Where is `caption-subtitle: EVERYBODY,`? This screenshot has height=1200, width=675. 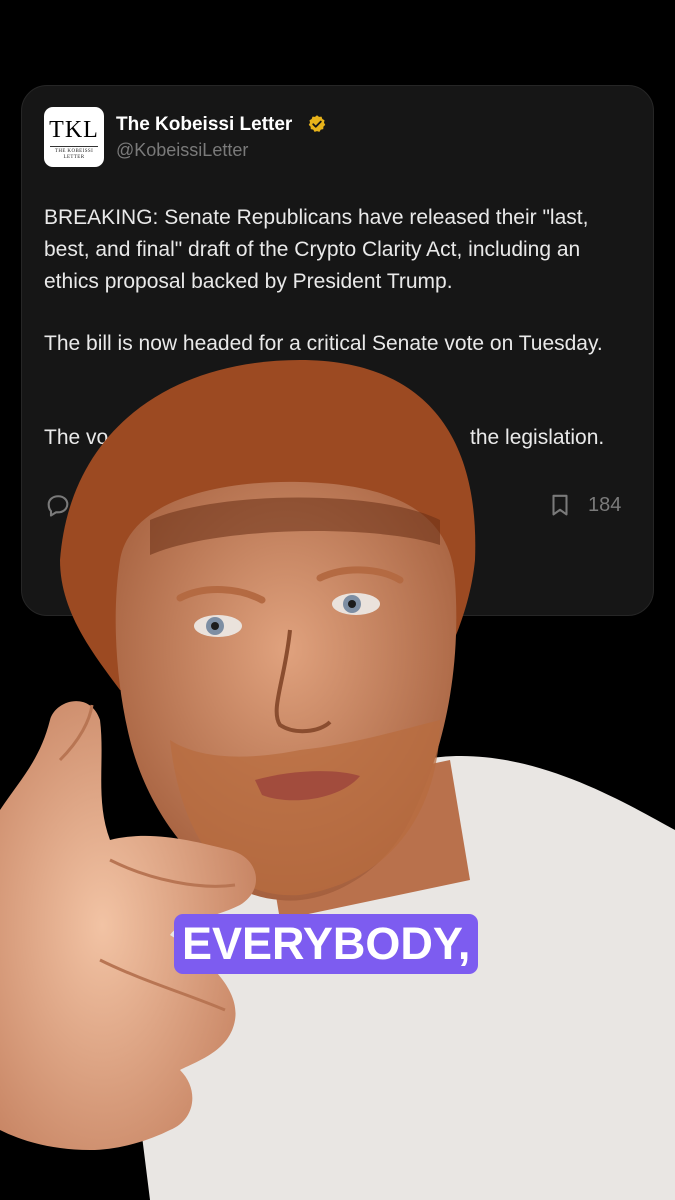
caption-subtitle: EVERYBODY, is located at coordinates (326, 944).